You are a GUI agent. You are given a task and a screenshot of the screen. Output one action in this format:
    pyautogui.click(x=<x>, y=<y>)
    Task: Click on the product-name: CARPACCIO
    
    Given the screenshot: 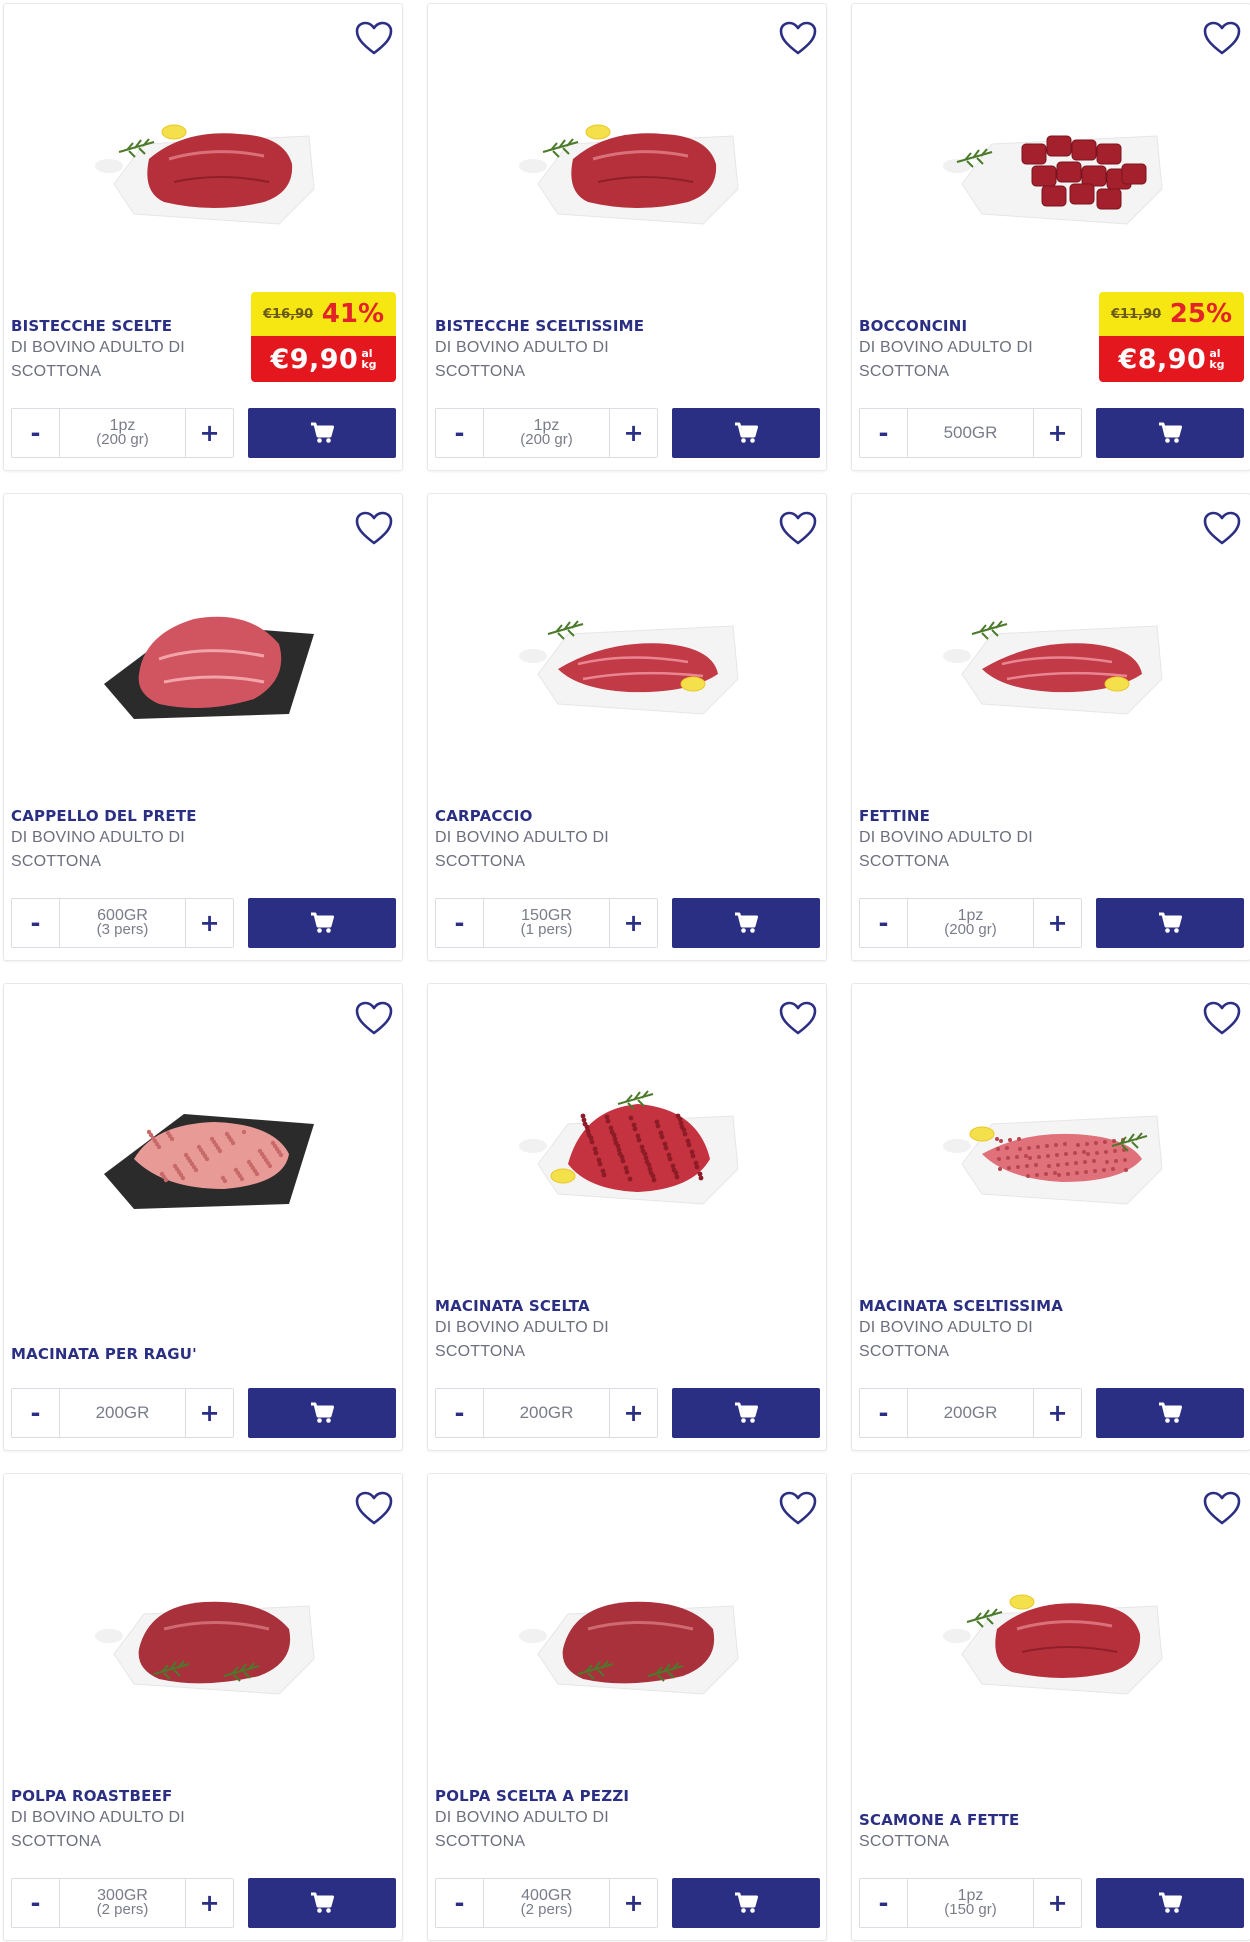 What is the action you would take?
    pyautogui.click(x=555, y=816)
    